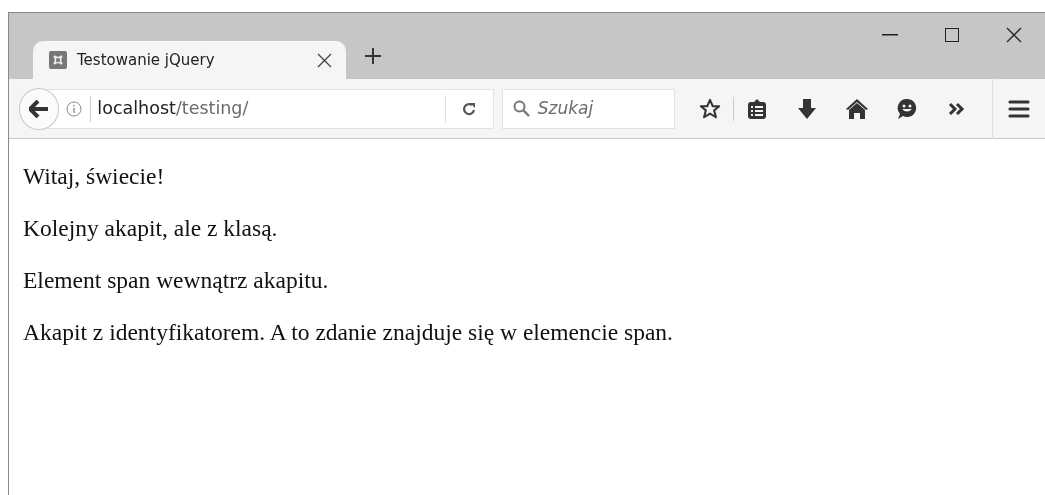  What do you see at coordinates (176, 280) in the screenshot?
I see `paragraph: Element span wewnątrz akapitu.` at bounding box center [176, 280].